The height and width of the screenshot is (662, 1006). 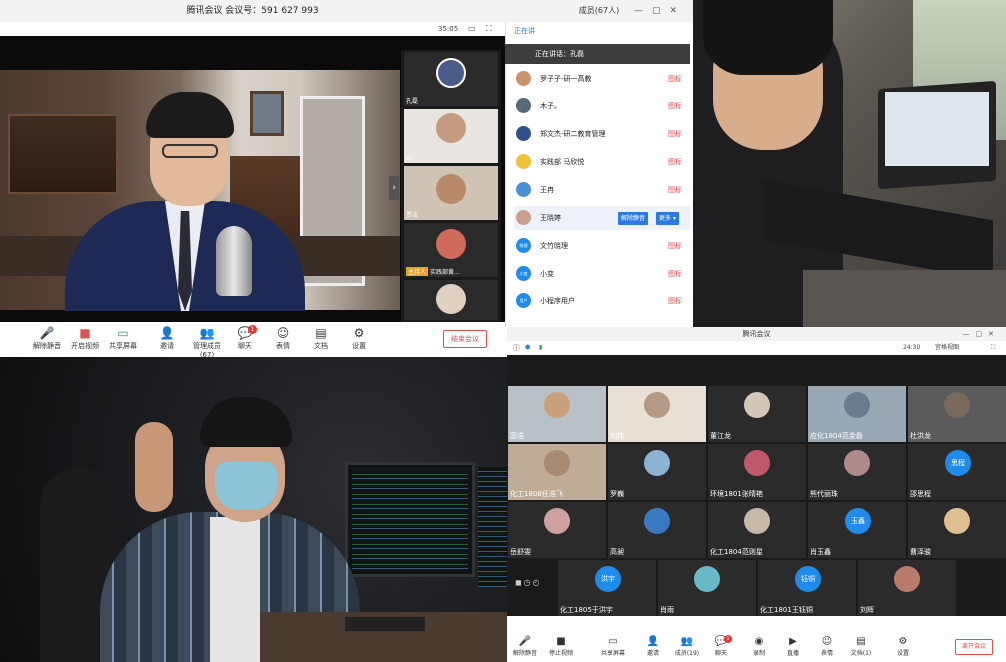 What do you see at coordinates (557, 530) in the screenshot?
I see `participant-tile: 岳舒雯` at bounding box center [557, 530].